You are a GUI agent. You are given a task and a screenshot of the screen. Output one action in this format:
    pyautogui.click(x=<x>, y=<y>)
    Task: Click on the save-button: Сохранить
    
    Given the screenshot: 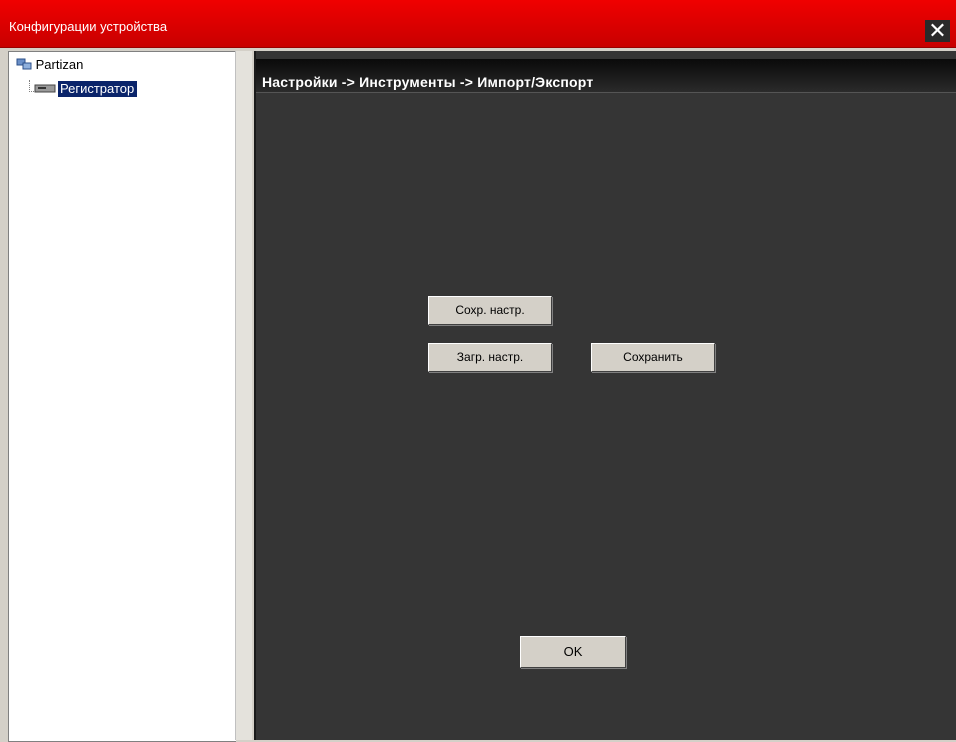 What is the action you would take?
    pyautogui.click(x=653, y=357)
    